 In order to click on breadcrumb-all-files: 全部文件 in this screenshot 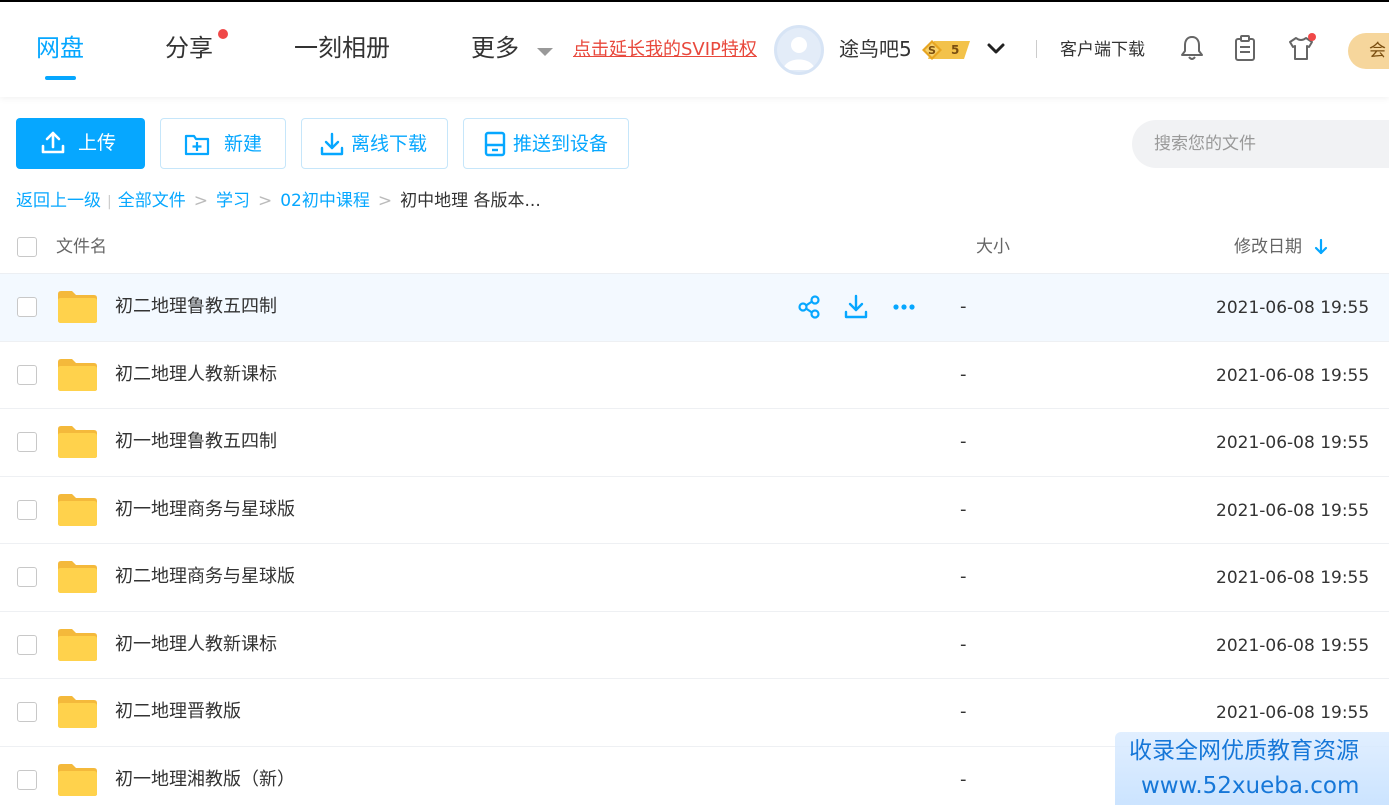, I will do `click(152, 201)`.